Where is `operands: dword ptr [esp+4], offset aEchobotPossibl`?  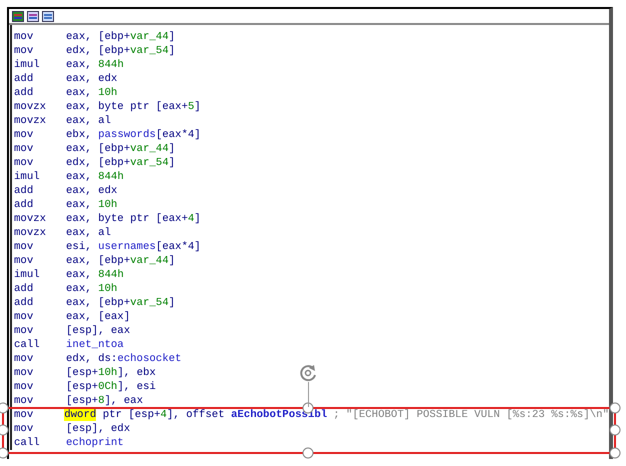 operands: dword ptr [esp+4], offset aEchobotPossibl is located at coordinates (196, 415).